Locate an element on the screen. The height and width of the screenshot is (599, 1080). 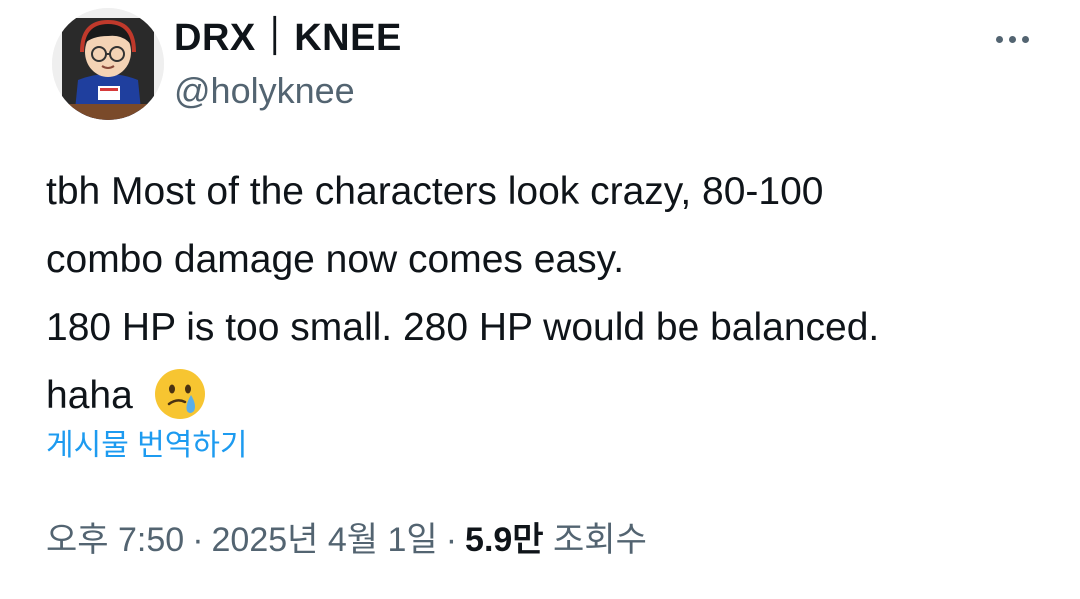
post-time: 오후 7:50 is located at coordinates (115, 540).